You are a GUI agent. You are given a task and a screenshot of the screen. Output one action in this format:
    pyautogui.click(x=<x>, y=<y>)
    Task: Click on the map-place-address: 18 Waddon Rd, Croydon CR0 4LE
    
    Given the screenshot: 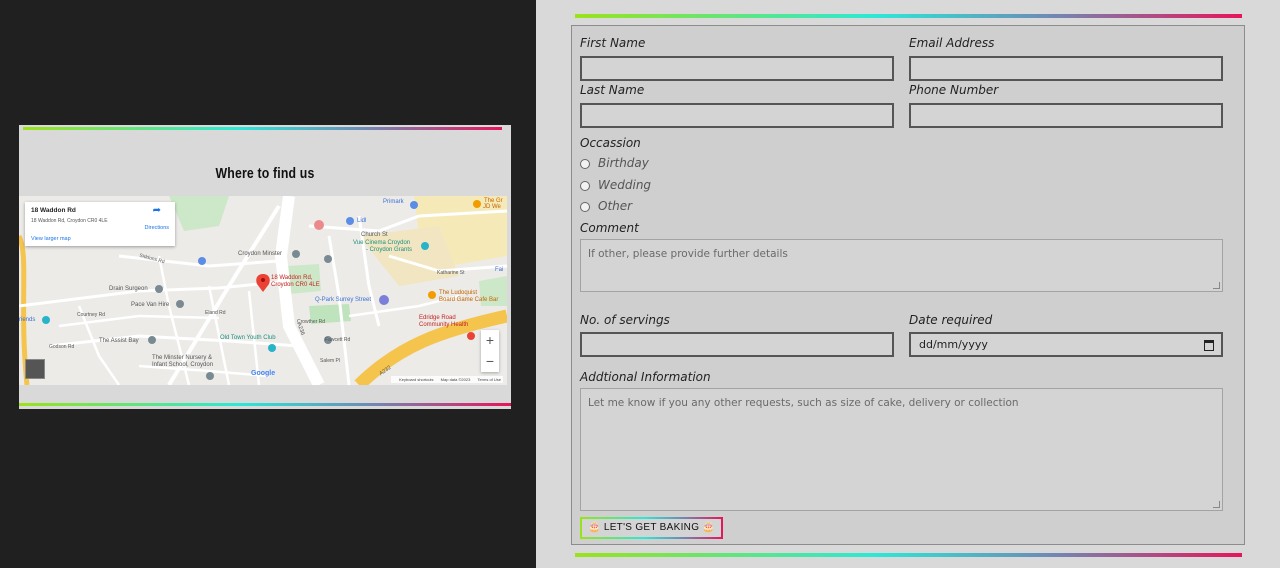 What is the action you would take?
    pyautogui.click(x=69, y=221)
    